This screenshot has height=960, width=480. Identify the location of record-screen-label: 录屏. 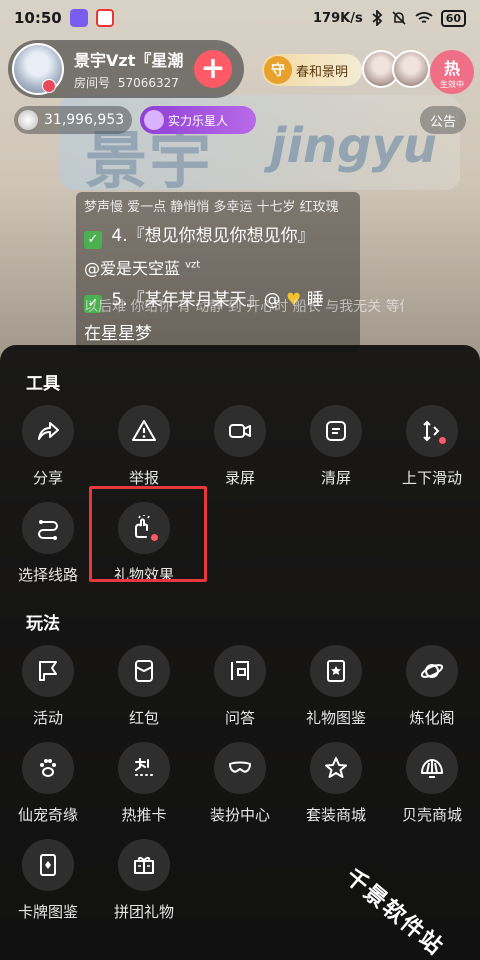
(239, 478).